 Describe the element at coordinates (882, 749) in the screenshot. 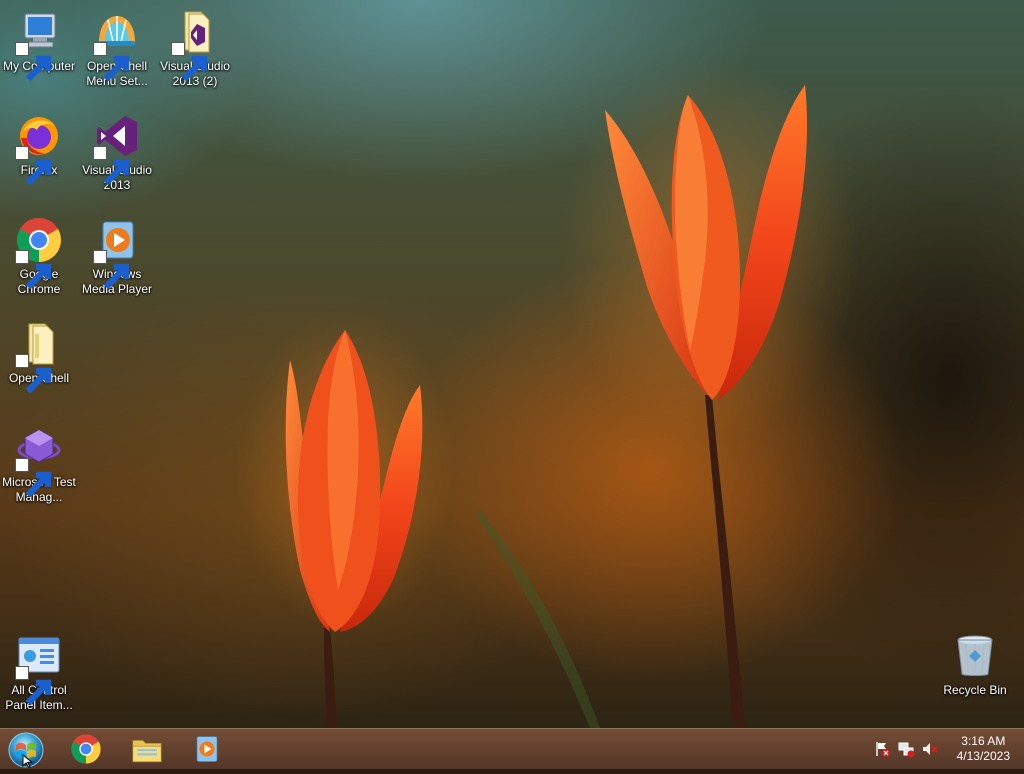

I see `action-center-flag-icon` at that location.